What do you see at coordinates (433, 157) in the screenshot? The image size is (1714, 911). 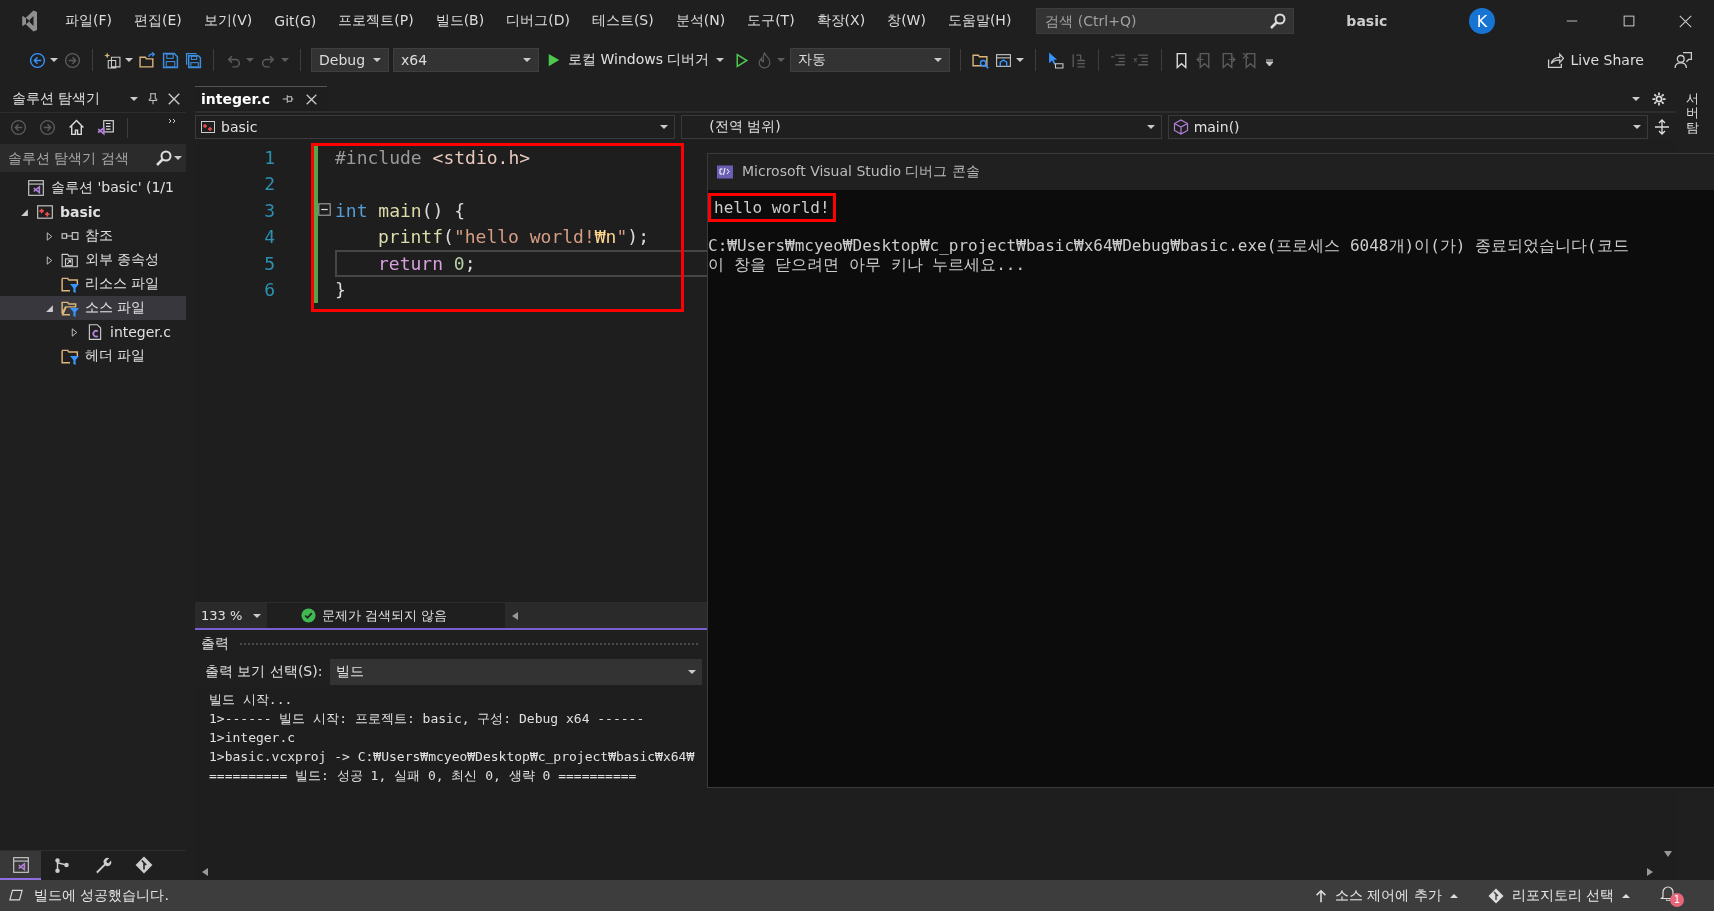 I see `code-line: #include <stdio.h>` at bounding box center [433, 157].